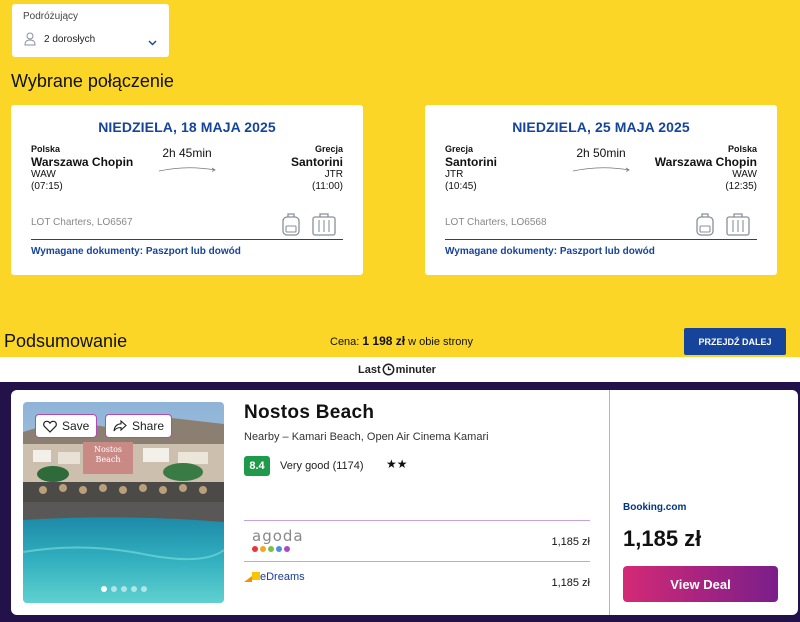 The height and width of the screenshot is (622, 800). Describe the element at coordinates (601, 153) in the screenshot. I see `flight-duration: 2h 50min` at that location.